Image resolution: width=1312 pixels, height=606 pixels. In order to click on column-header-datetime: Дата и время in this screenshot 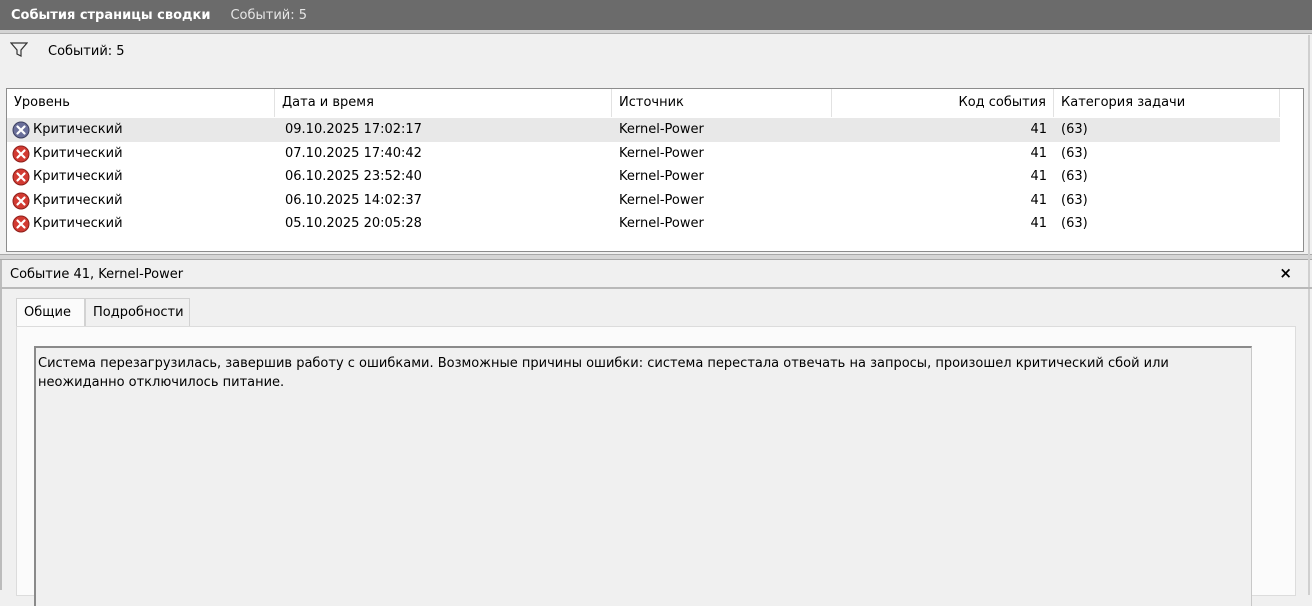, I will do `click(443, 103)`.